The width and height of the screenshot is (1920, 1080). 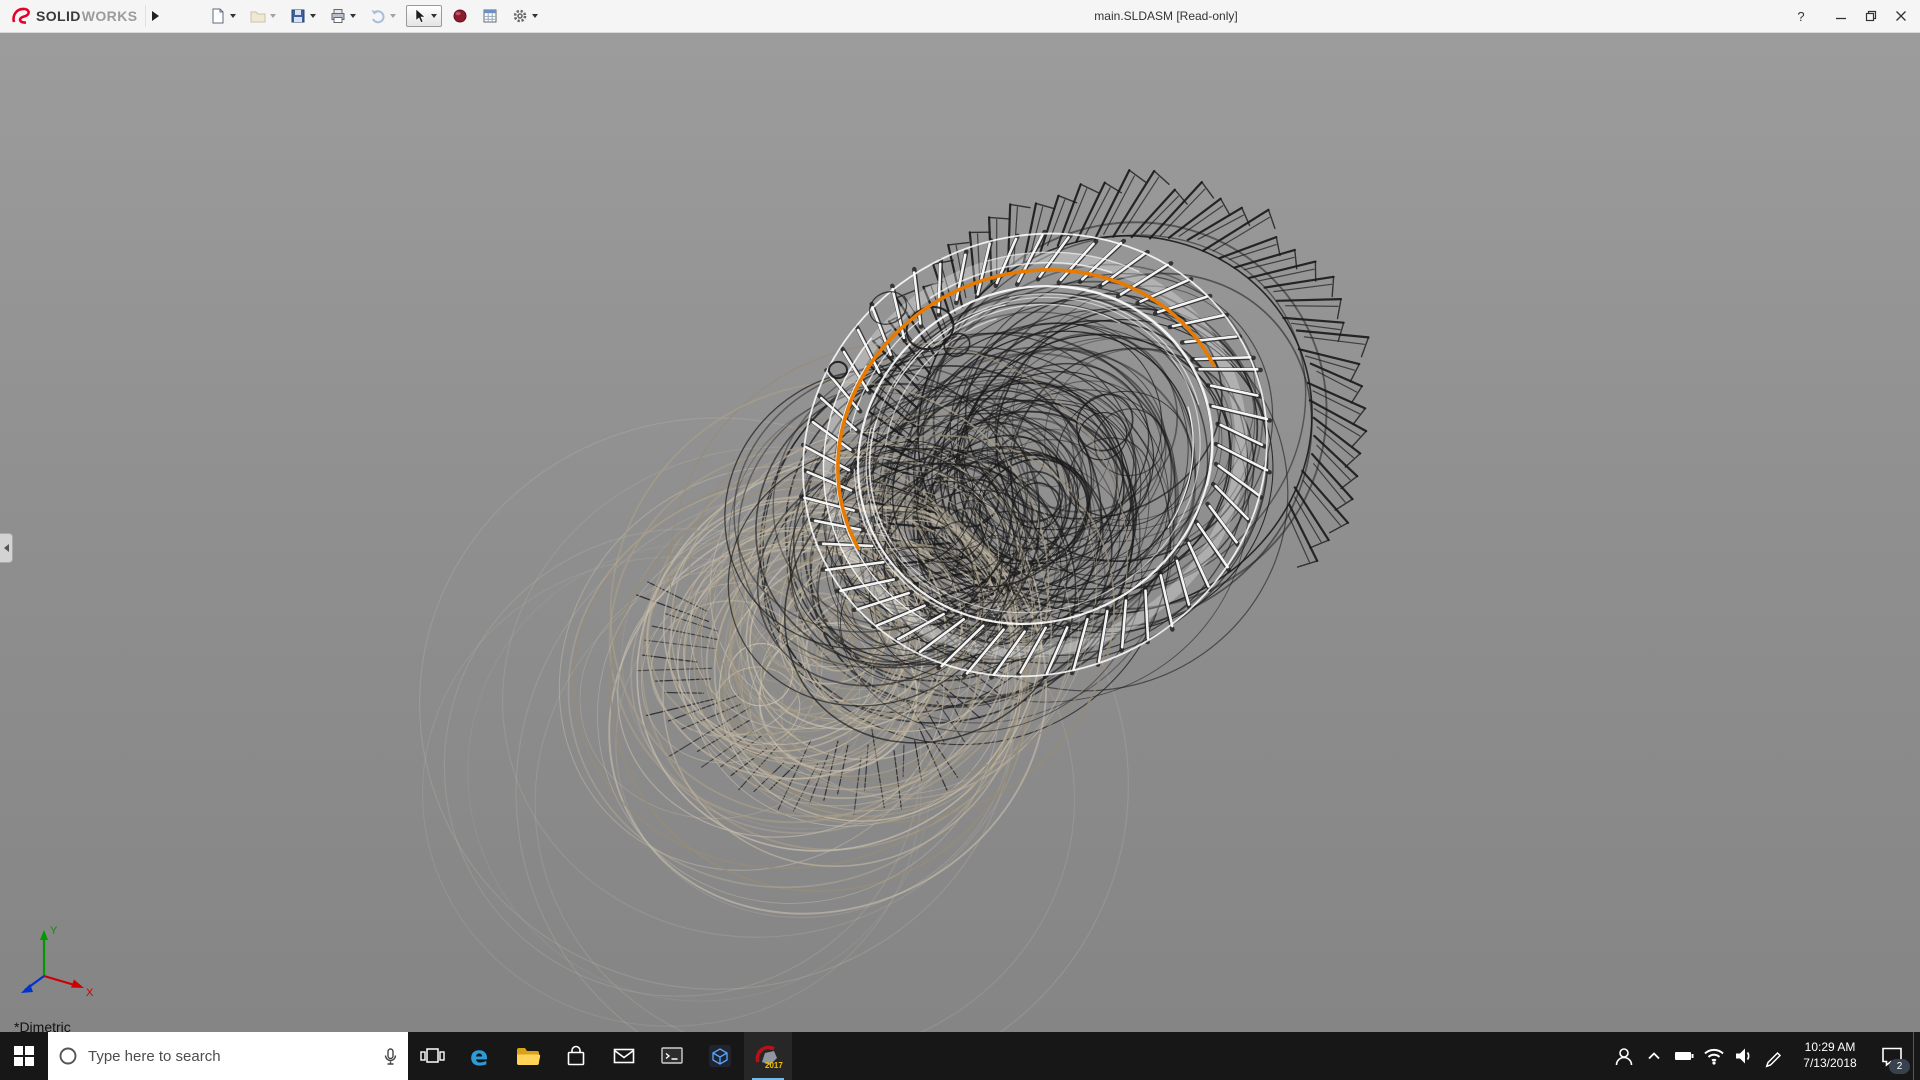 I want to click on notification-badge: 2, so click(x=1899, y=1066).